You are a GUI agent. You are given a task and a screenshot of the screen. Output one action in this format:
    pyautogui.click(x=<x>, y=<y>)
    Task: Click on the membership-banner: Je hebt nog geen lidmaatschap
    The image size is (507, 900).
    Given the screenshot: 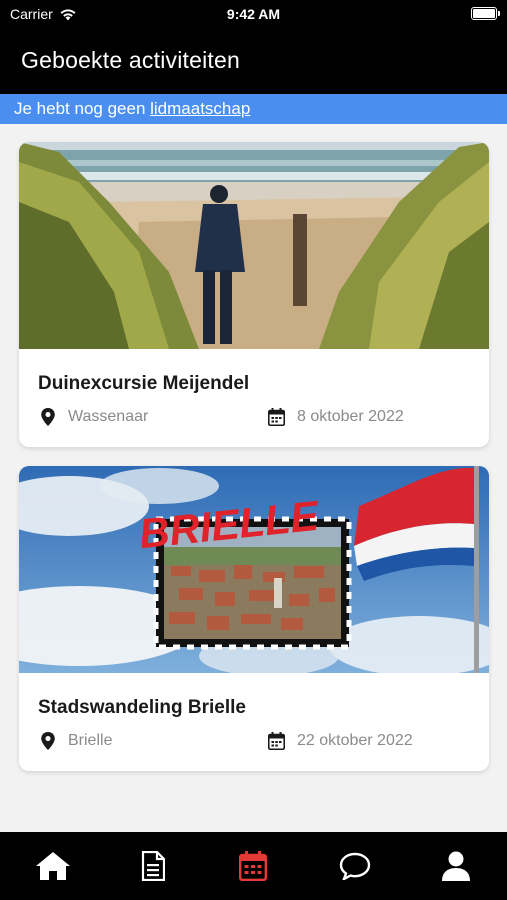 What is the action you would take?
    pyautogui.click(x=253, y=109)
    